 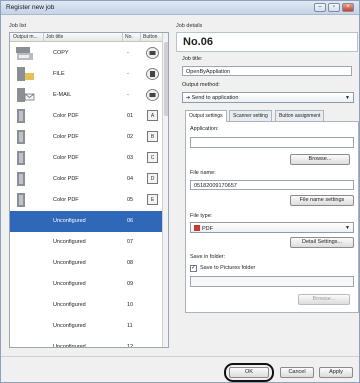 What do you see at coordinates (152, 53) in the screenshot?
I see `copy-circle-icon` at bounding box center [152, 53].